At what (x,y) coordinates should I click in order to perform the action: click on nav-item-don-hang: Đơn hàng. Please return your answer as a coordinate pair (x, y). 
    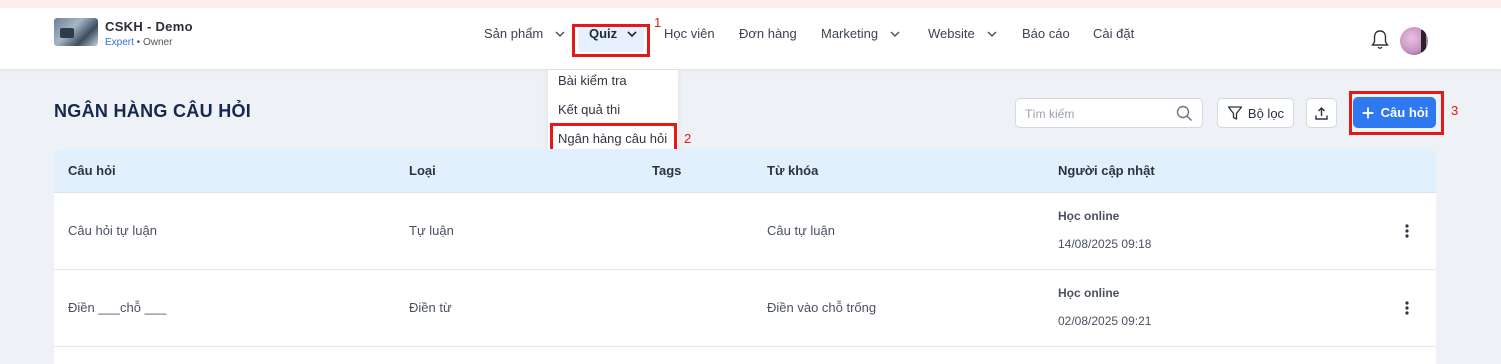
    Looking at the image, I should click on (768, 33).